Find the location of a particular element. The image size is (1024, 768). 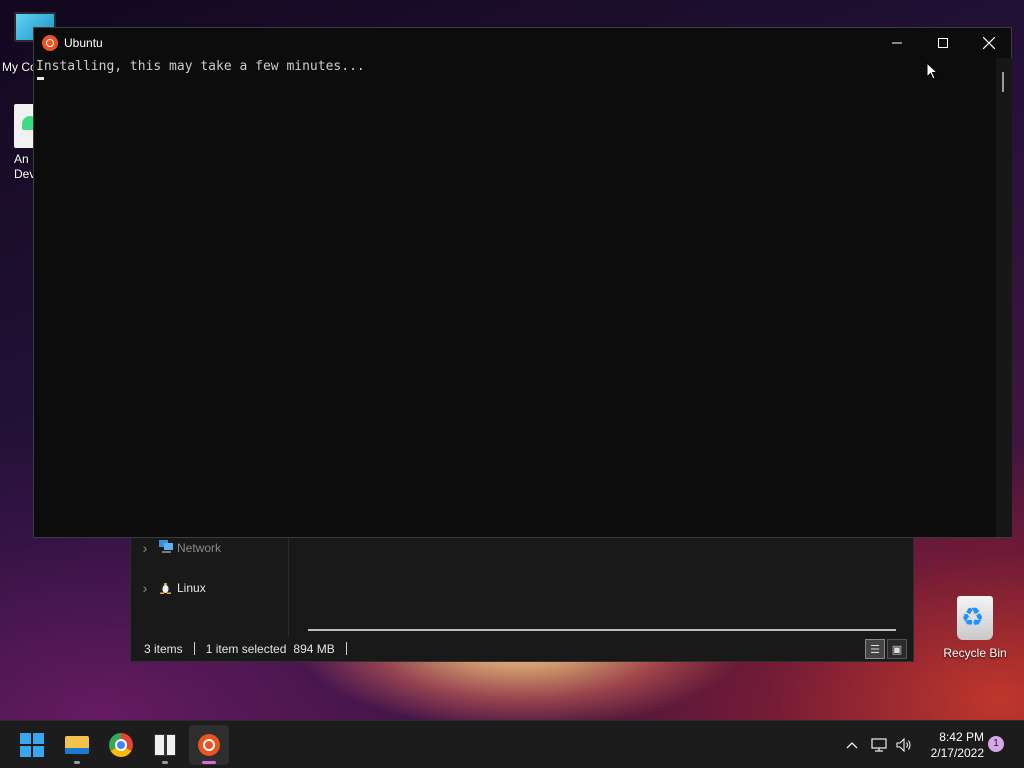

large-icons-view-icon: ▣ is located at coordinates (897, 649).